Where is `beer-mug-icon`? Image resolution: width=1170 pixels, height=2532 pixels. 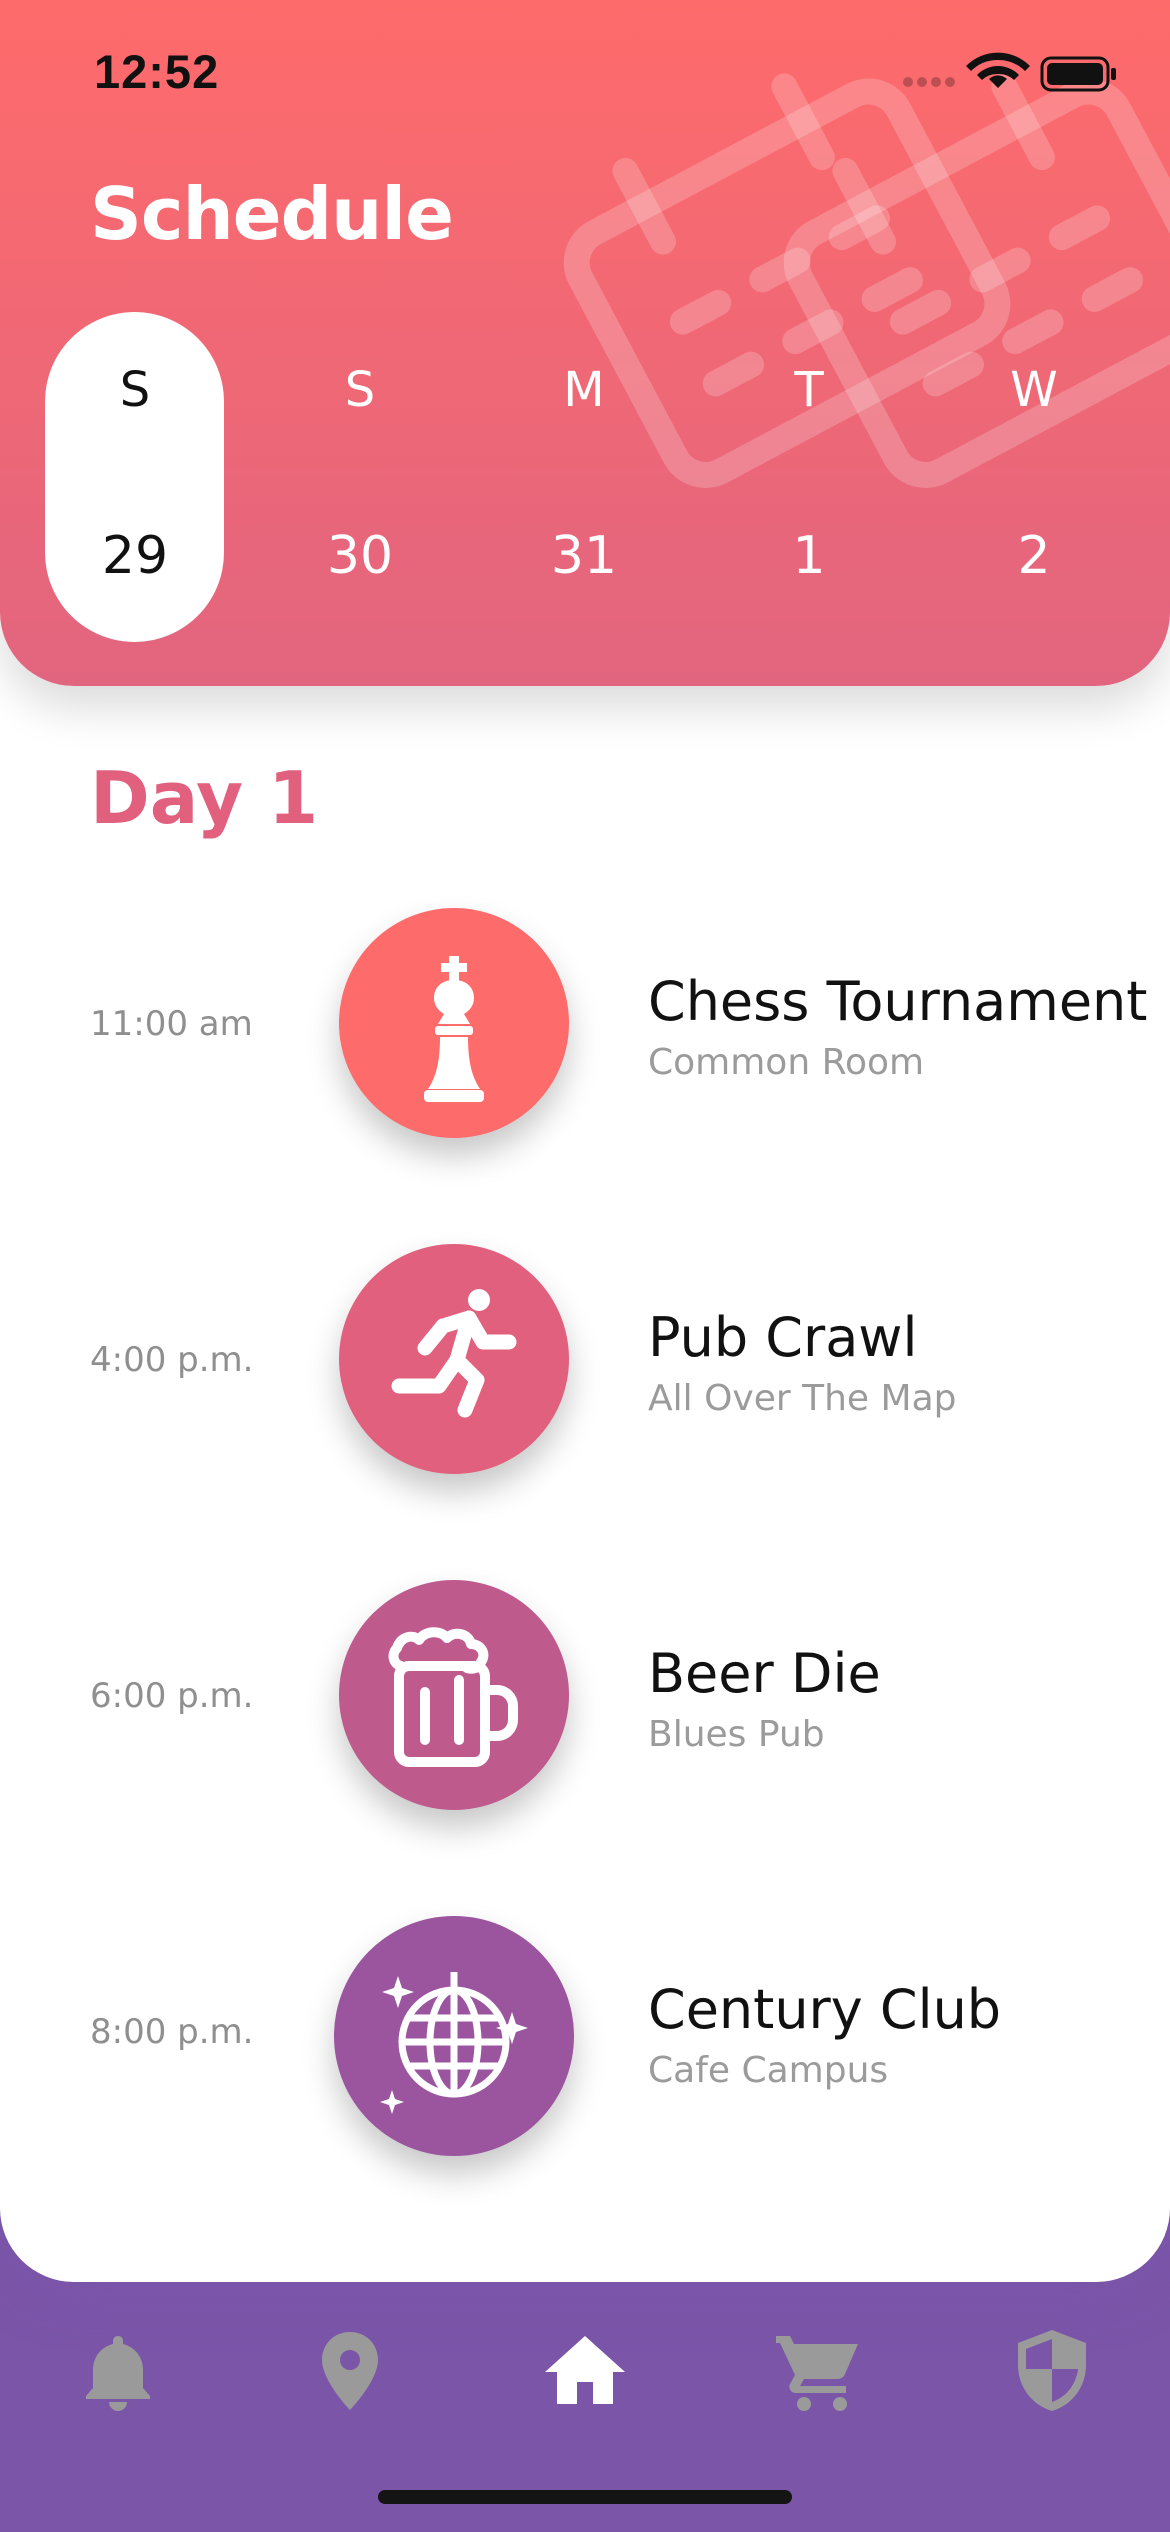 beer-mug-icon is located at coordinates (453, 1697).